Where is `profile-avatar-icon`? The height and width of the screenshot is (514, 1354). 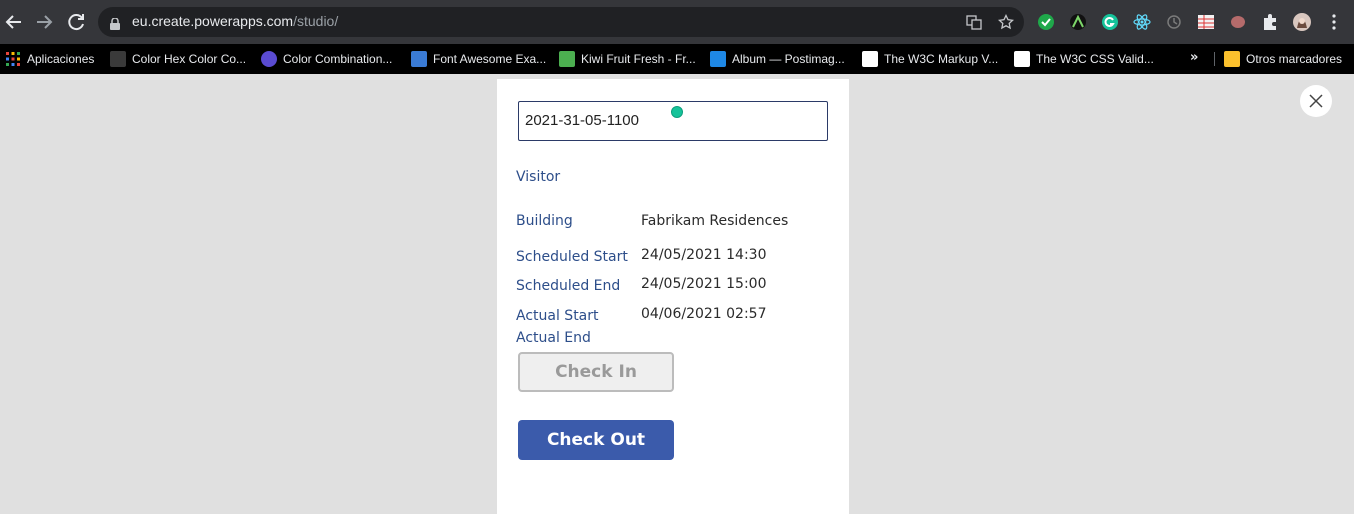 profile-avatar-icon is located at coordinates (1302, 22).